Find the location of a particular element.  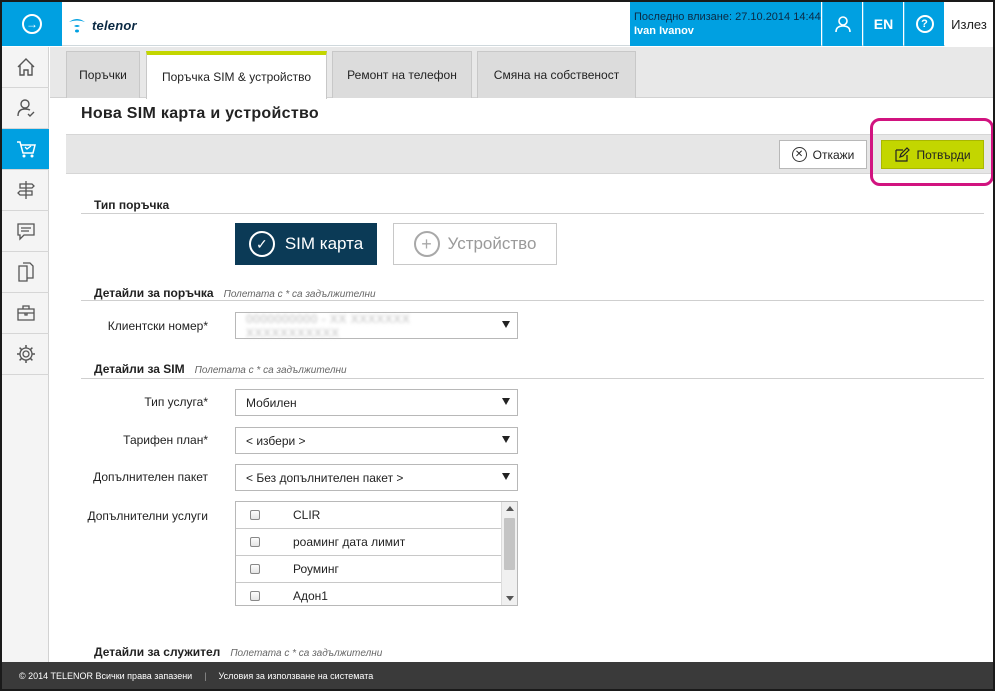

documents-icon is located at coordinates (25, 272).